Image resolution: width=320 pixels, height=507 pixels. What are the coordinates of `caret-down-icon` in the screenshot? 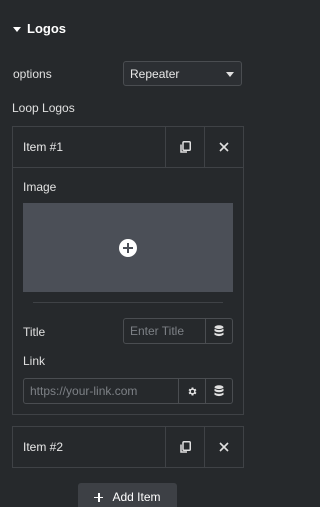 It's located at (17, 29).